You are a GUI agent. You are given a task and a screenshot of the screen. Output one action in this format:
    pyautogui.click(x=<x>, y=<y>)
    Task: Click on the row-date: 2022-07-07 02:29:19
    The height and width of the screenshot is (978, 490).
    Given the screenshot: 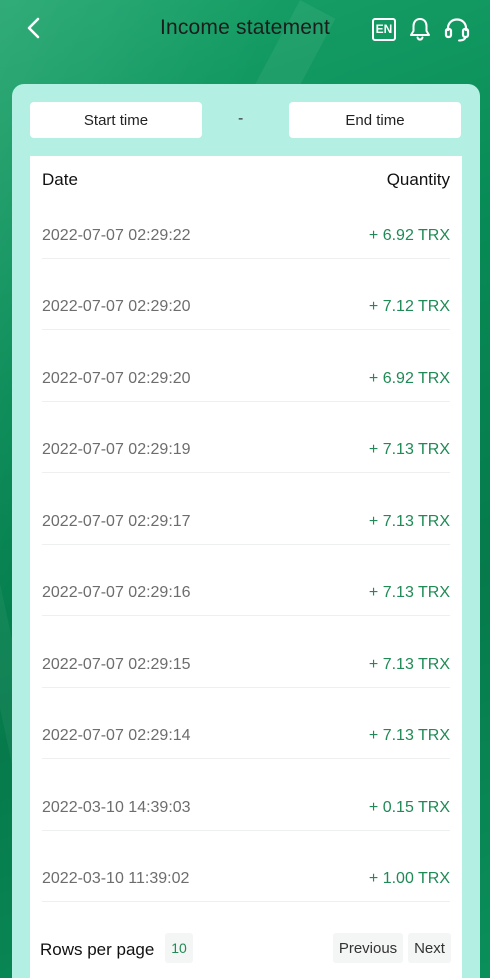 What is the action you would take?
    pyautogui.click(x=116, y=449)
    